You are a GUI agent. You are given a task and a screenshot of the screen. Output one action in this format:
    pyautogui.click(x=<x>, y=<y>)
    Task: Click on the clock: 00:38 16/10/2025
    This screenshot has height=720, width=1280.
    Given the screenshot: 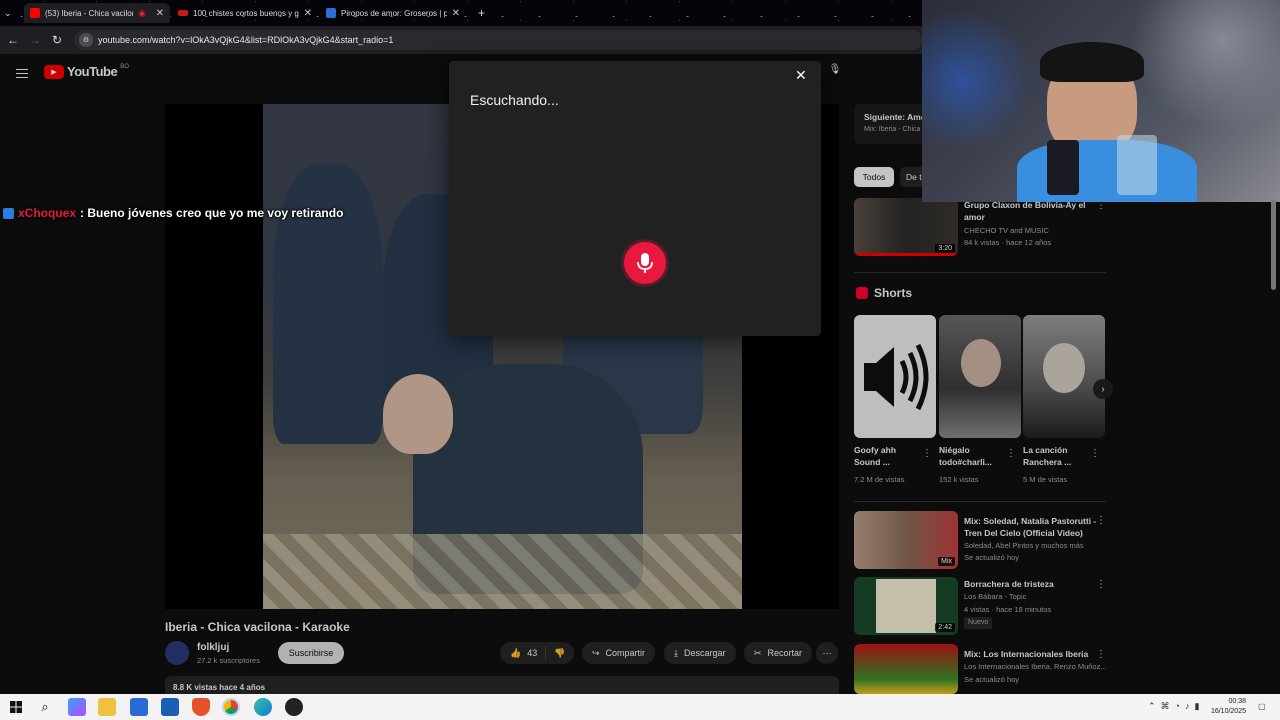 What is the action you would take?
    pyautogui.click(x=1226, y=707)
    